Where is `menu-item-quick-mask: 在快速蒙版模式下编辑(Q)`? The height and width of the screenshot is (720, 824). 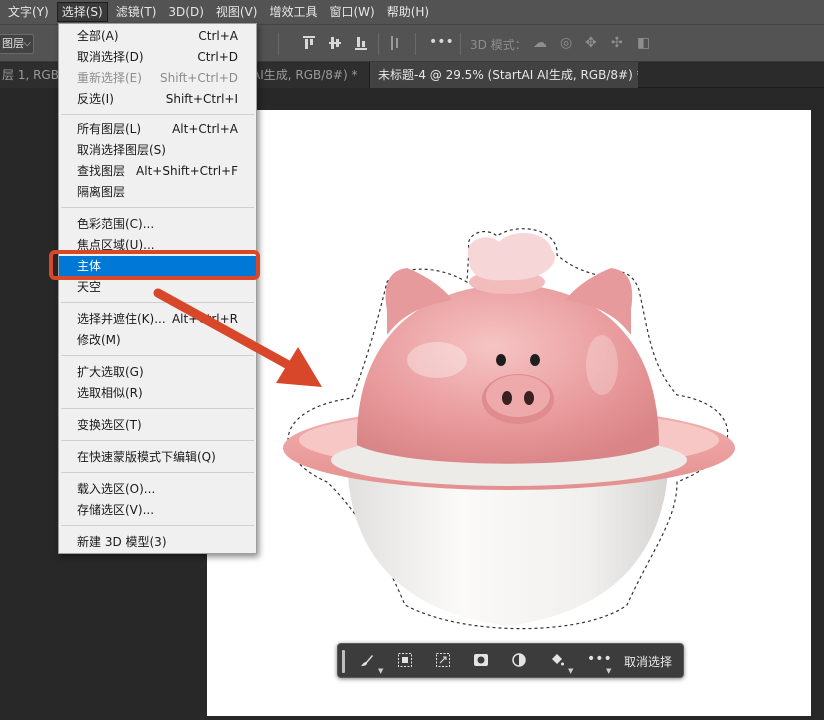 menu-item-quick-mask: 在快速蒙版模式下编辑(Q) is located at coordinates (157, 457).